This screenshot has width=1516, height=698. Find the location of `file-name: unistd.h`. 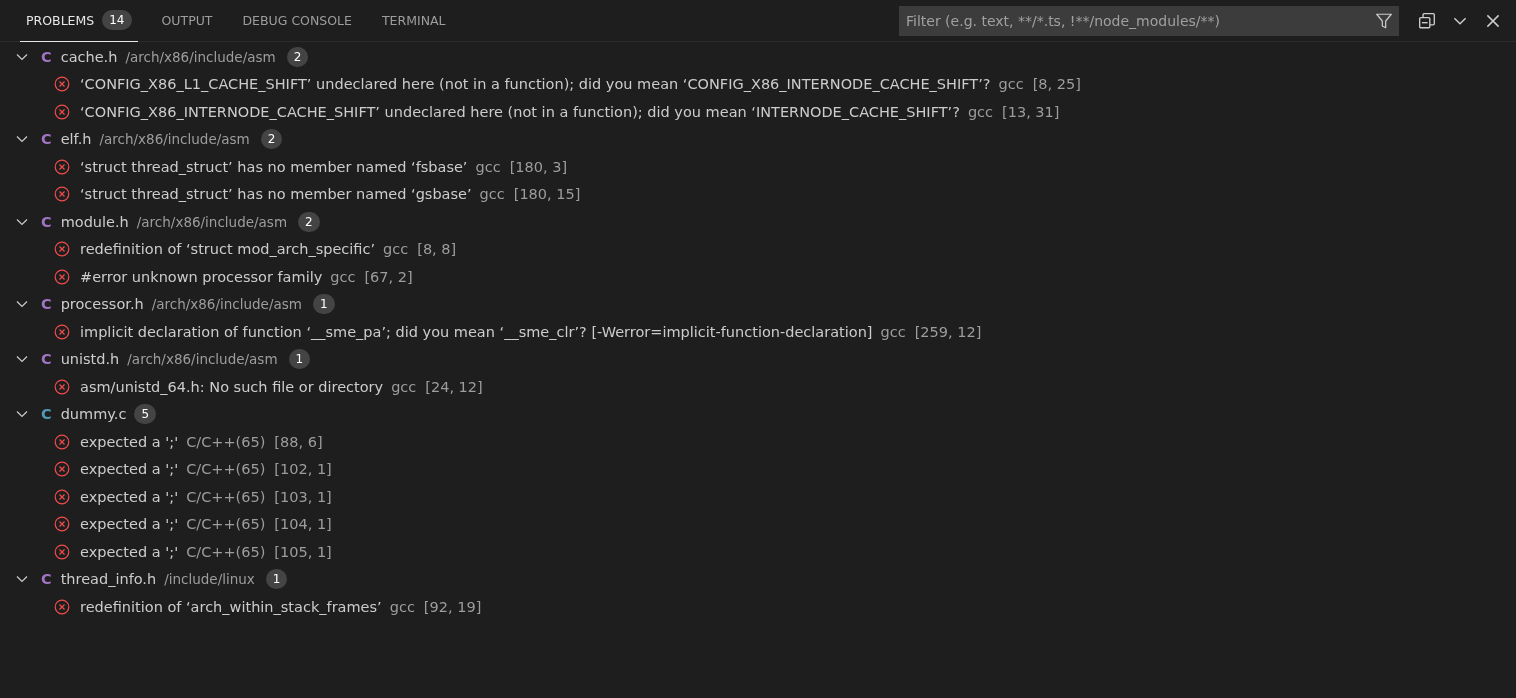

file-name: unistd.h is located at coordinates (90, 359).